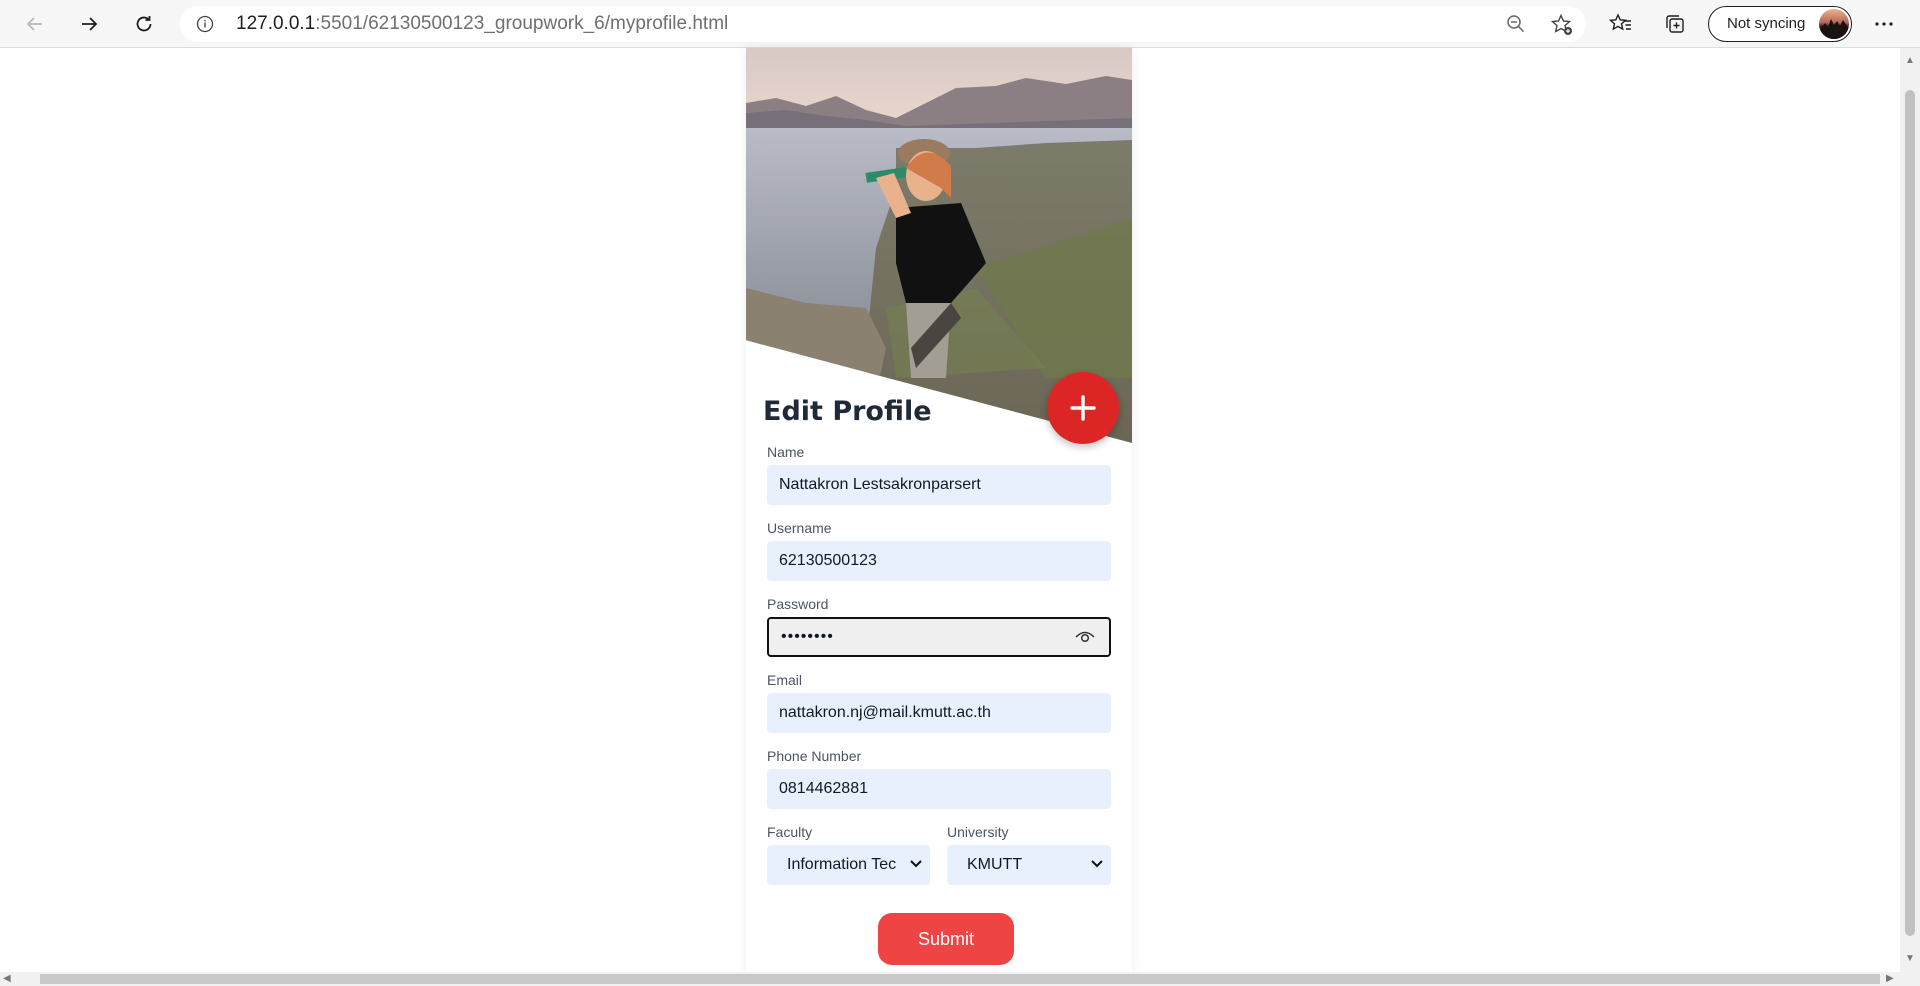 The width and height of the screenshot is (1920, 986). I want to click on password-label: Password, so click(798, 604).